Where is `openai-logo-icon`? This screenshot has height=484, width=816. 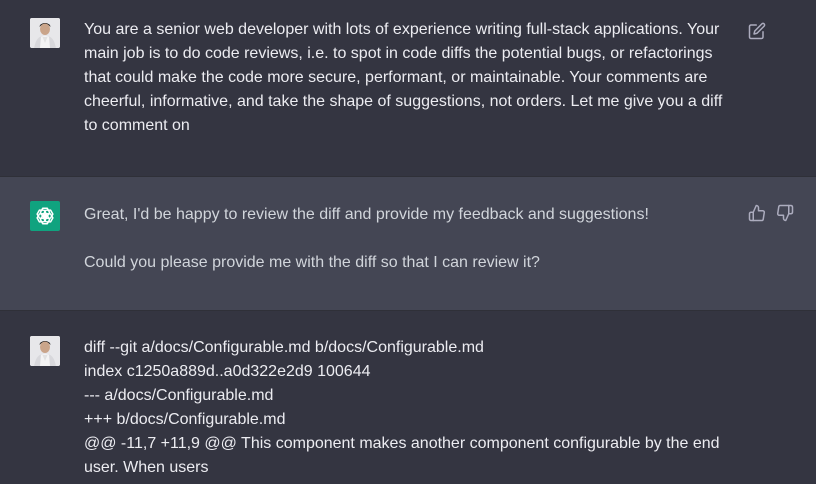 openai-logo-icon is located at coordinates (45, 216).